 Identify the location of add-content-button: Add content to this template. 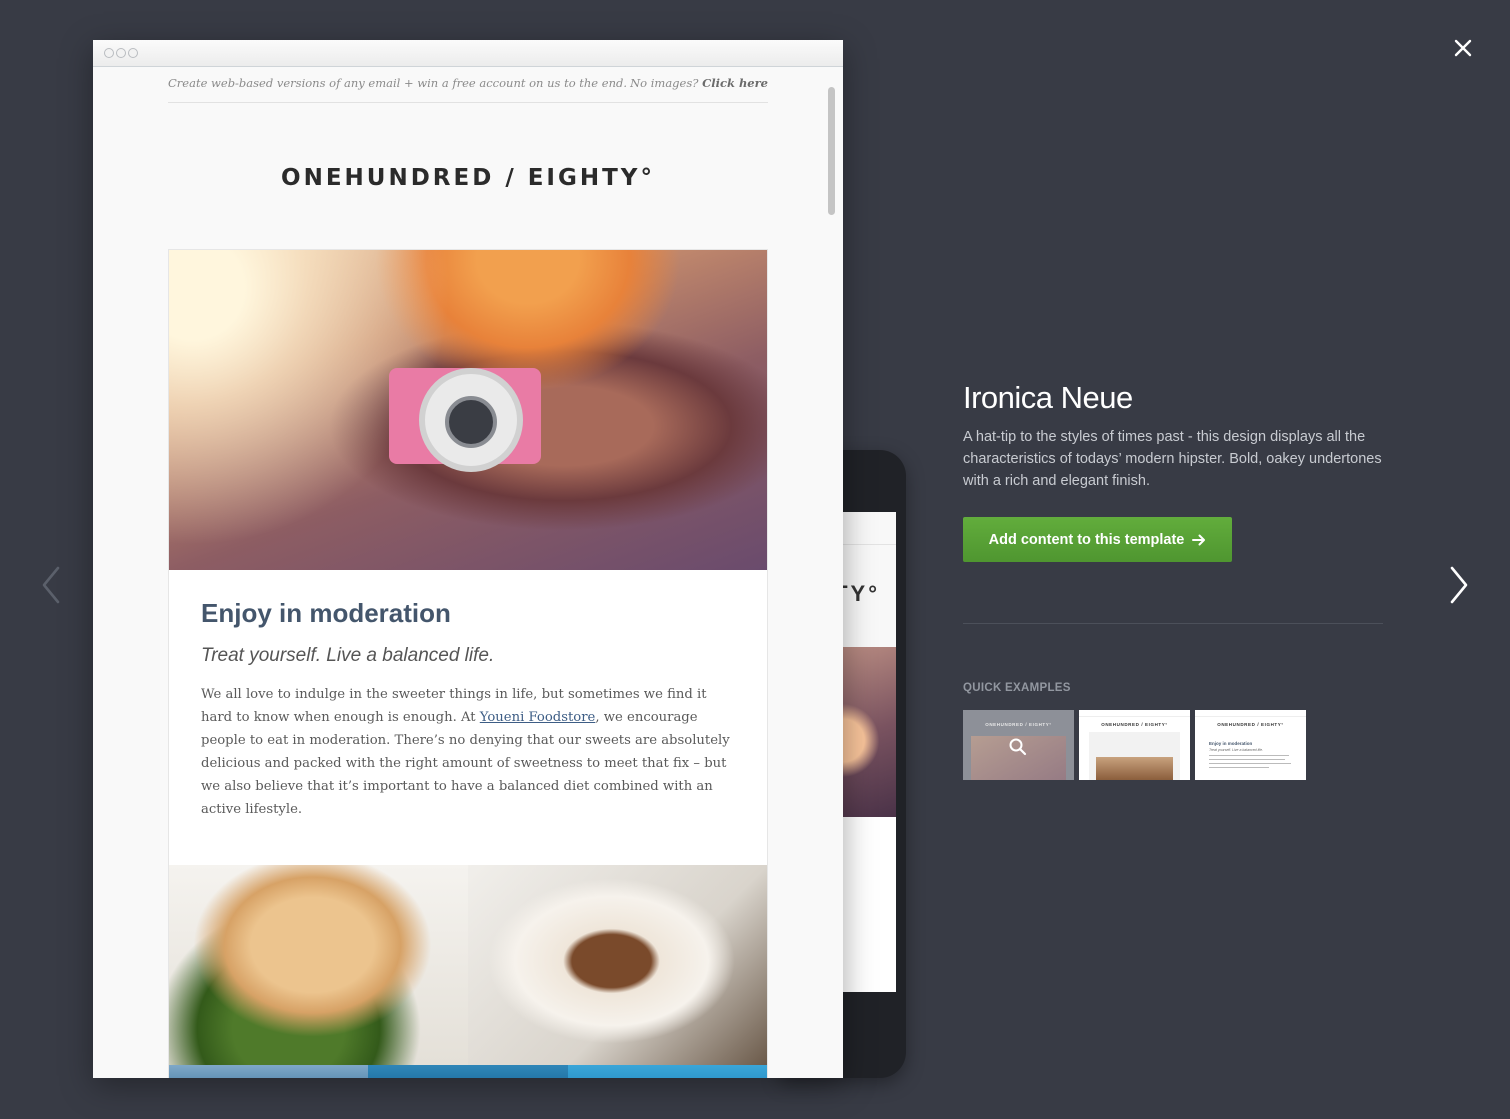
(1097, 539).